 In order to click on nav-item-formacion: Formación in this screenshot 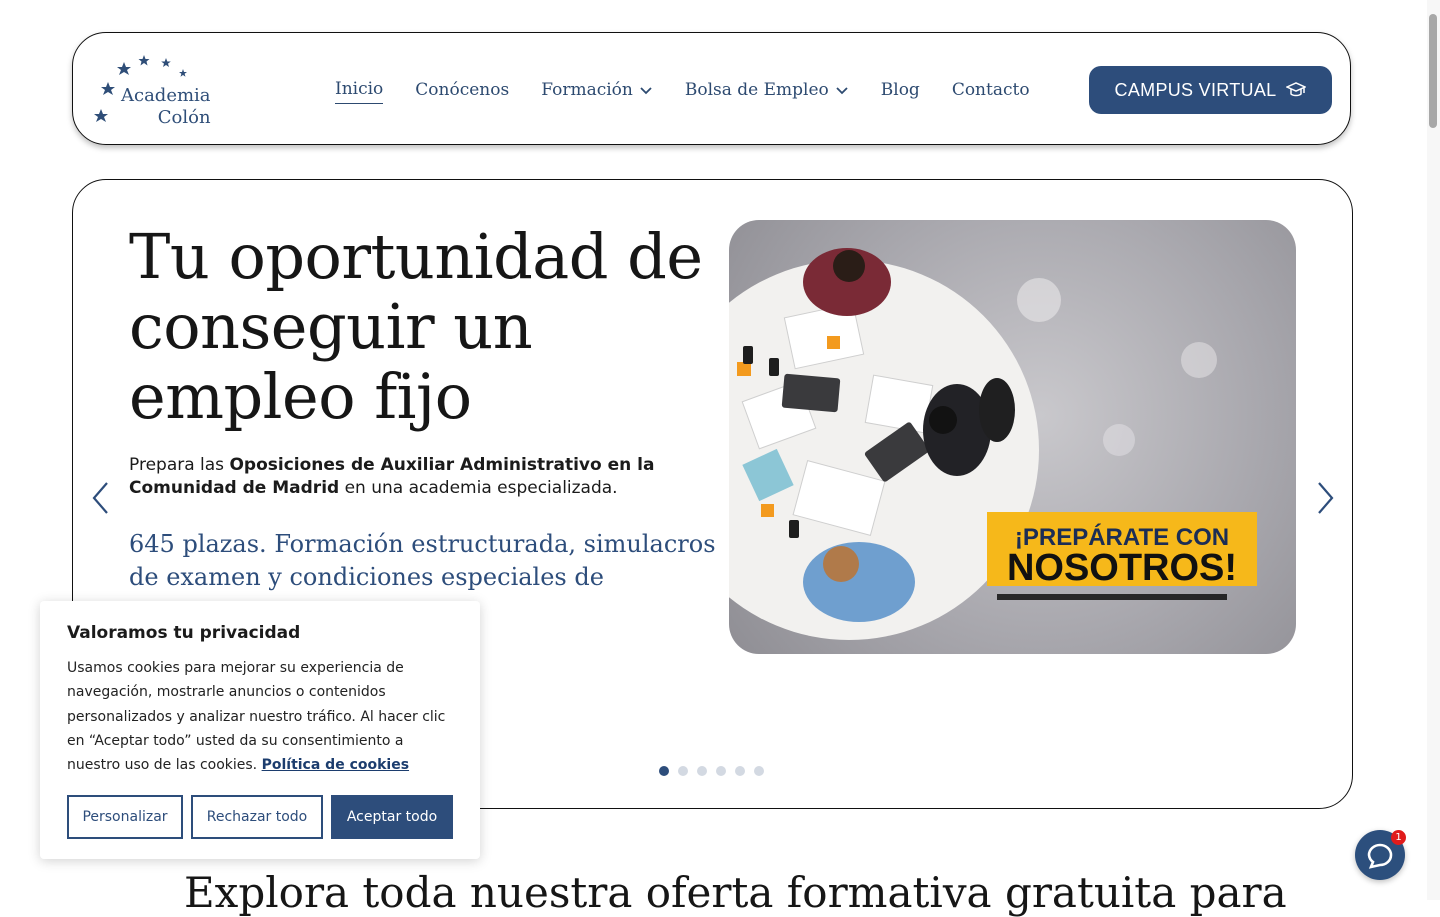, I will do `click(597, 92)`.